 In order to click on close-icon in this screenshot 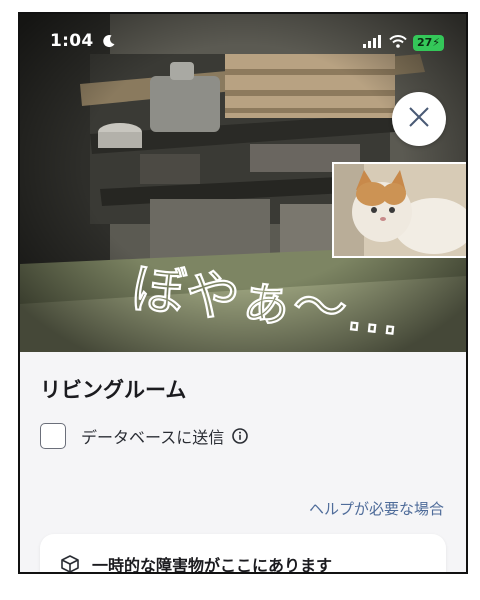, I will do `click(419, 119)`.